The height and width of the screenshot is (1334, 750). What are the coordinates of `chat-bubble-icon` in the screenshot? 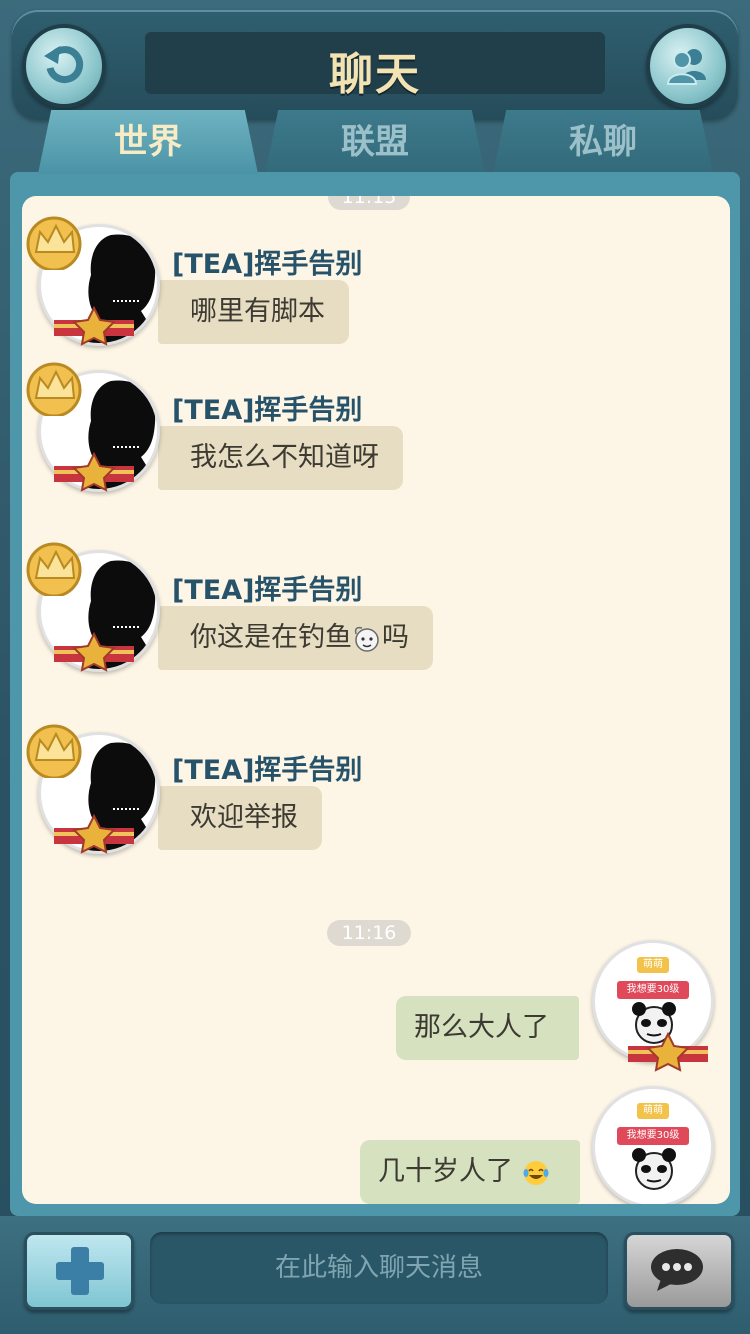 It's located at (677, 1270).